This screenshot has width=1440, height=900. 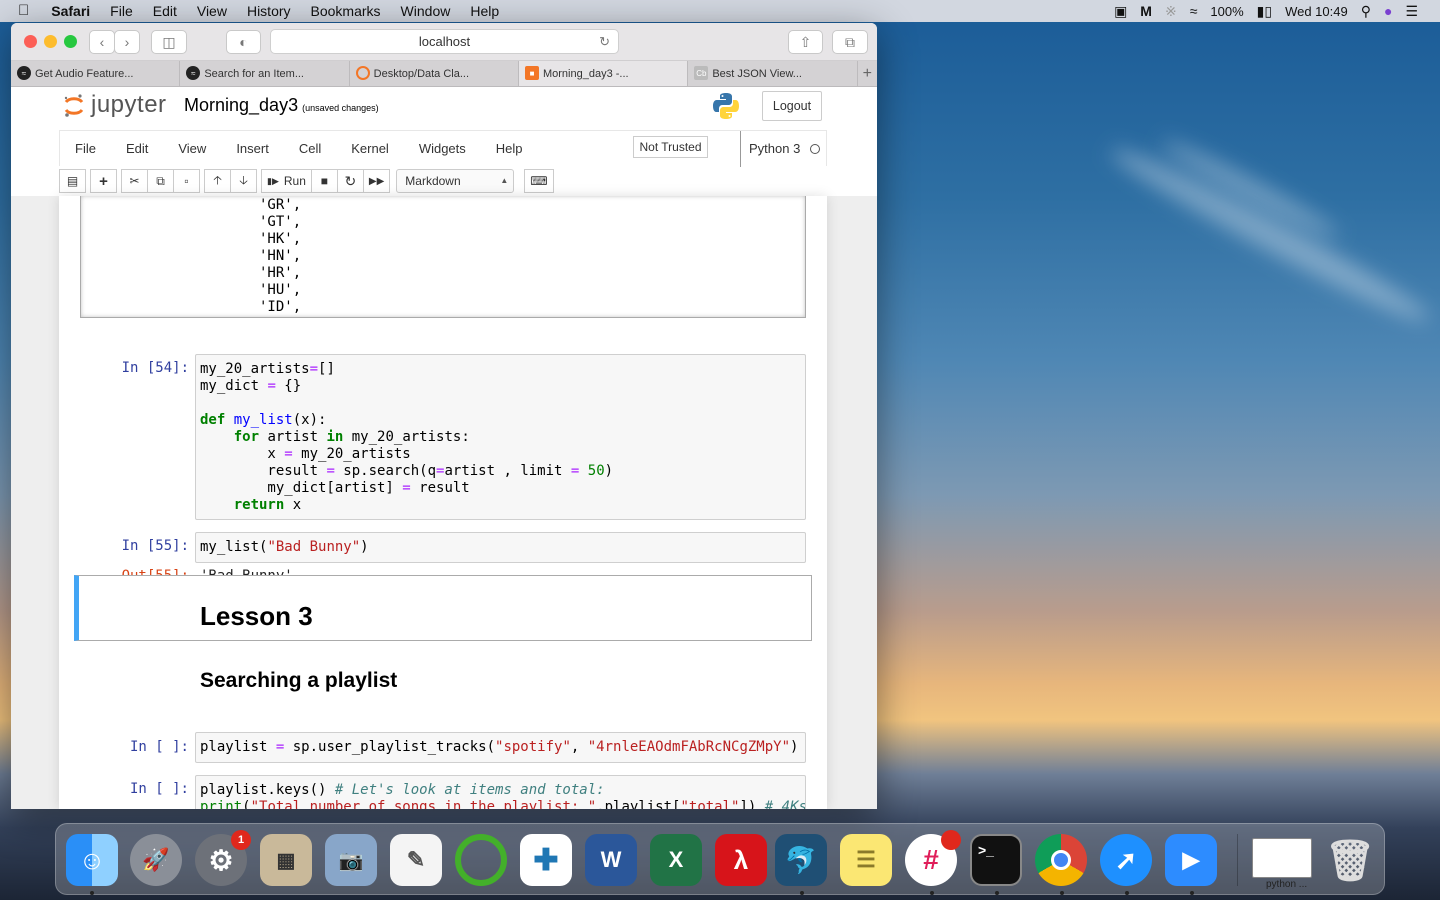 I want to click on interrupt-icon: ■, so click(x=324, y=181).